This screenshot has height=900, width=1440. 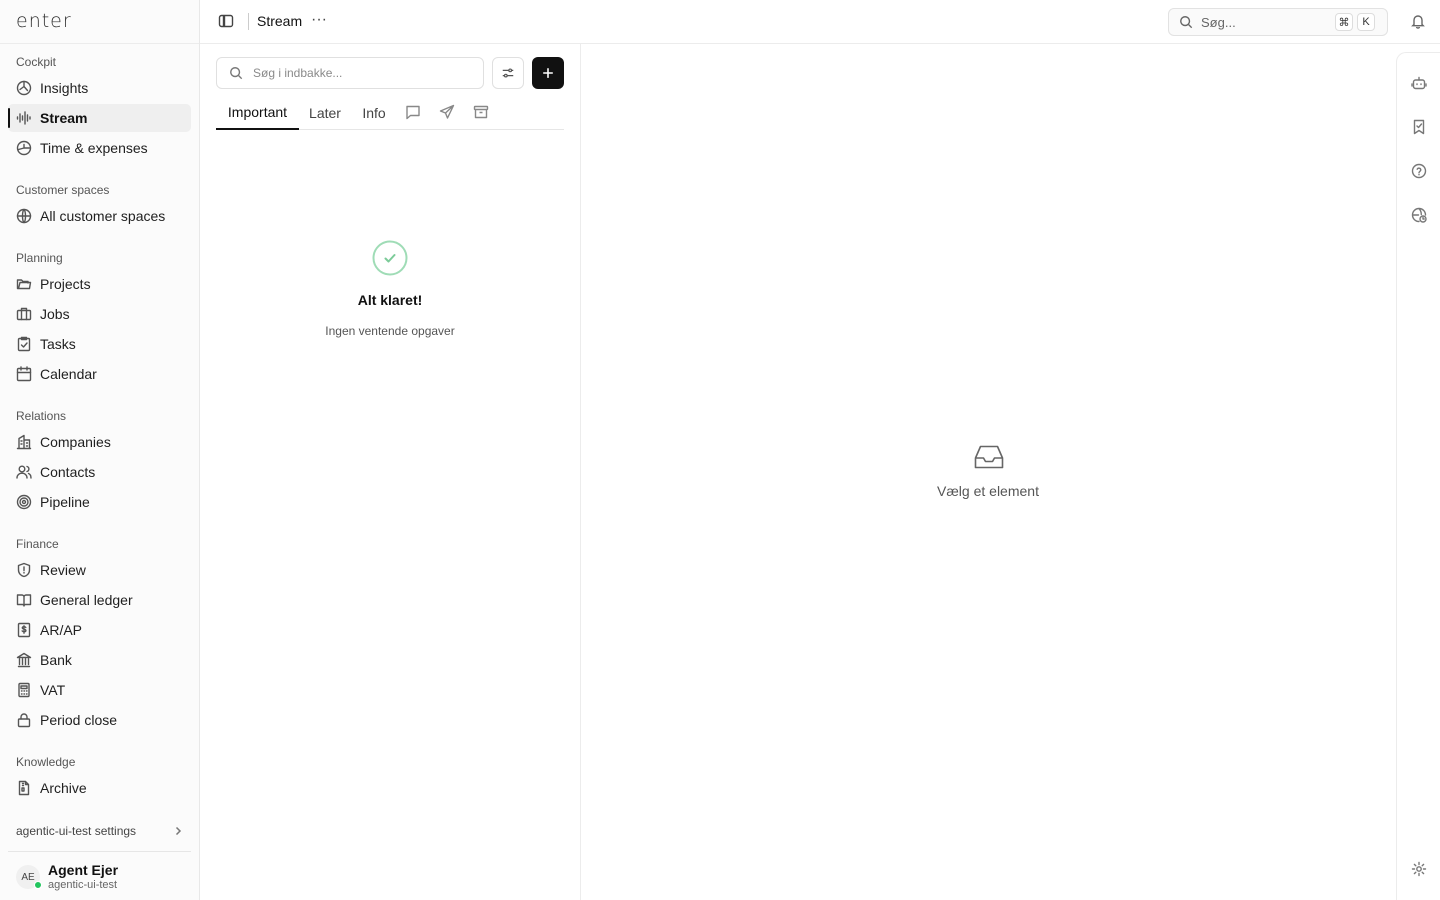 I want to click on add-button, so click(x=548, y=73).